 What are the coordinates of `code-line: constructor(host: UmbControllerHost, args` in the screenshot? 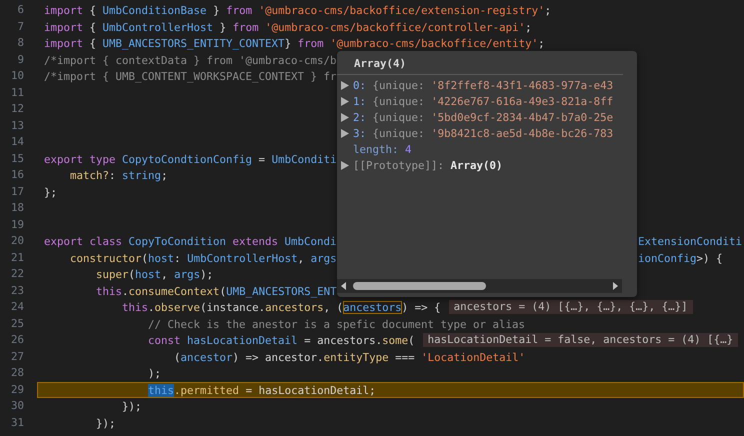 It's located at (203, 257).